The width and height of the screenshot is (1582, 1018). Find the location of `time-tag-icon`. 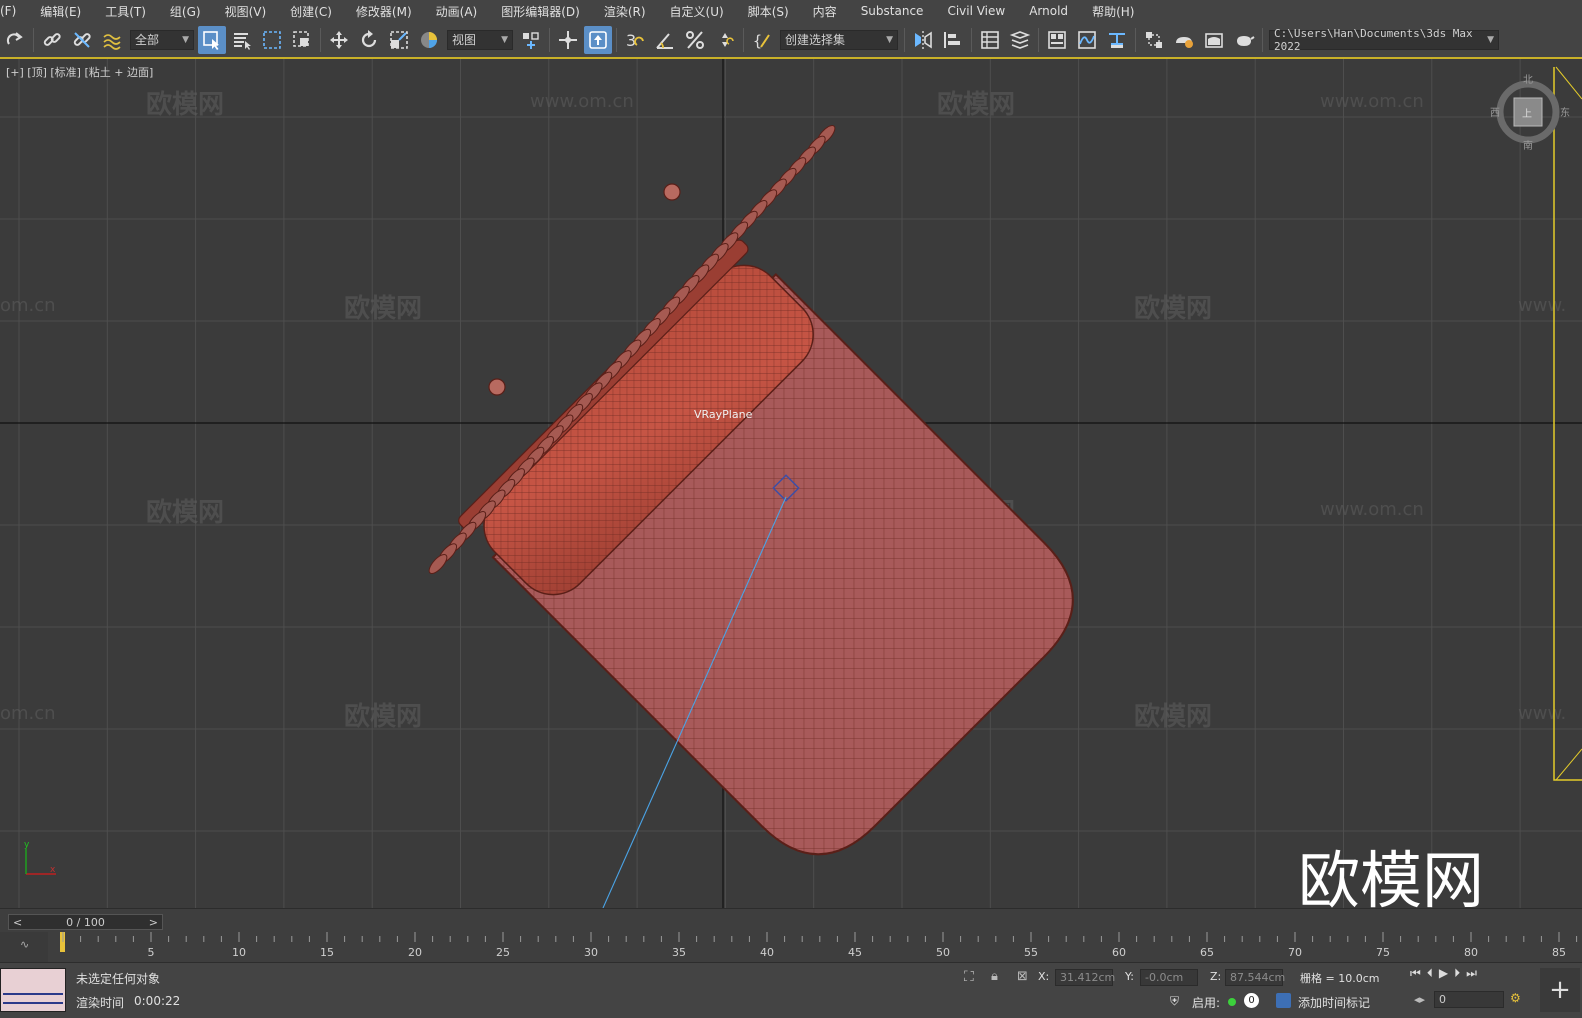

time-tag-icon is located at coordinates (1283, 1000).